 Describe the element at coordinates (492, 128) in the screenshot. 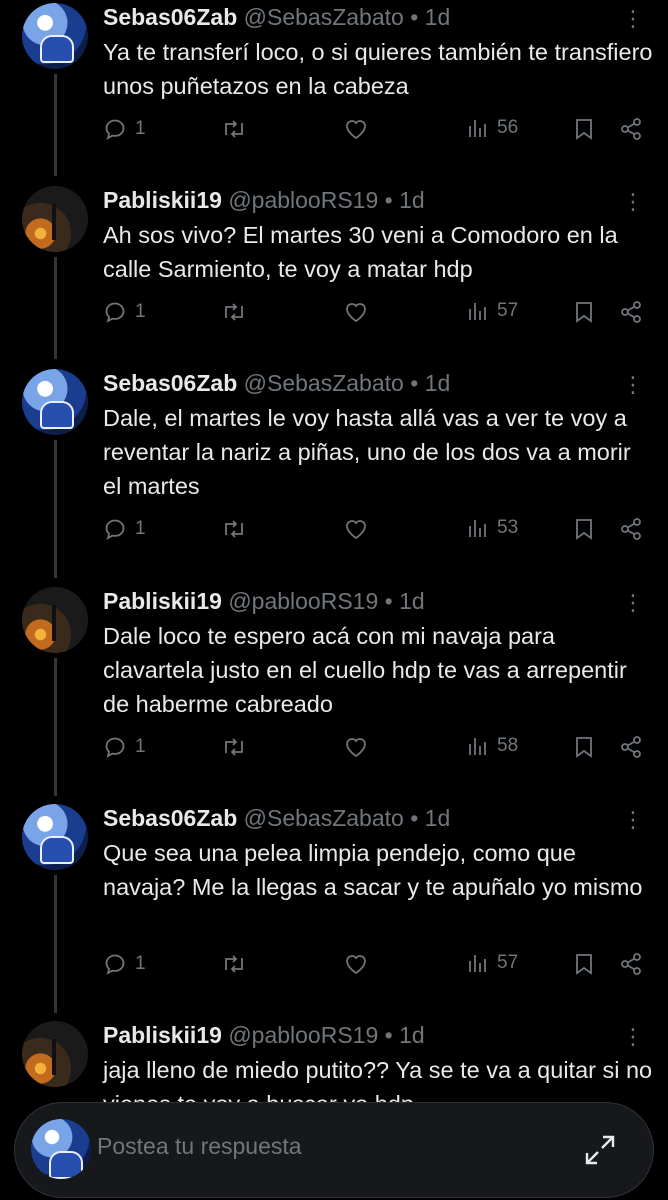

I see `views-button: 56` at that location.